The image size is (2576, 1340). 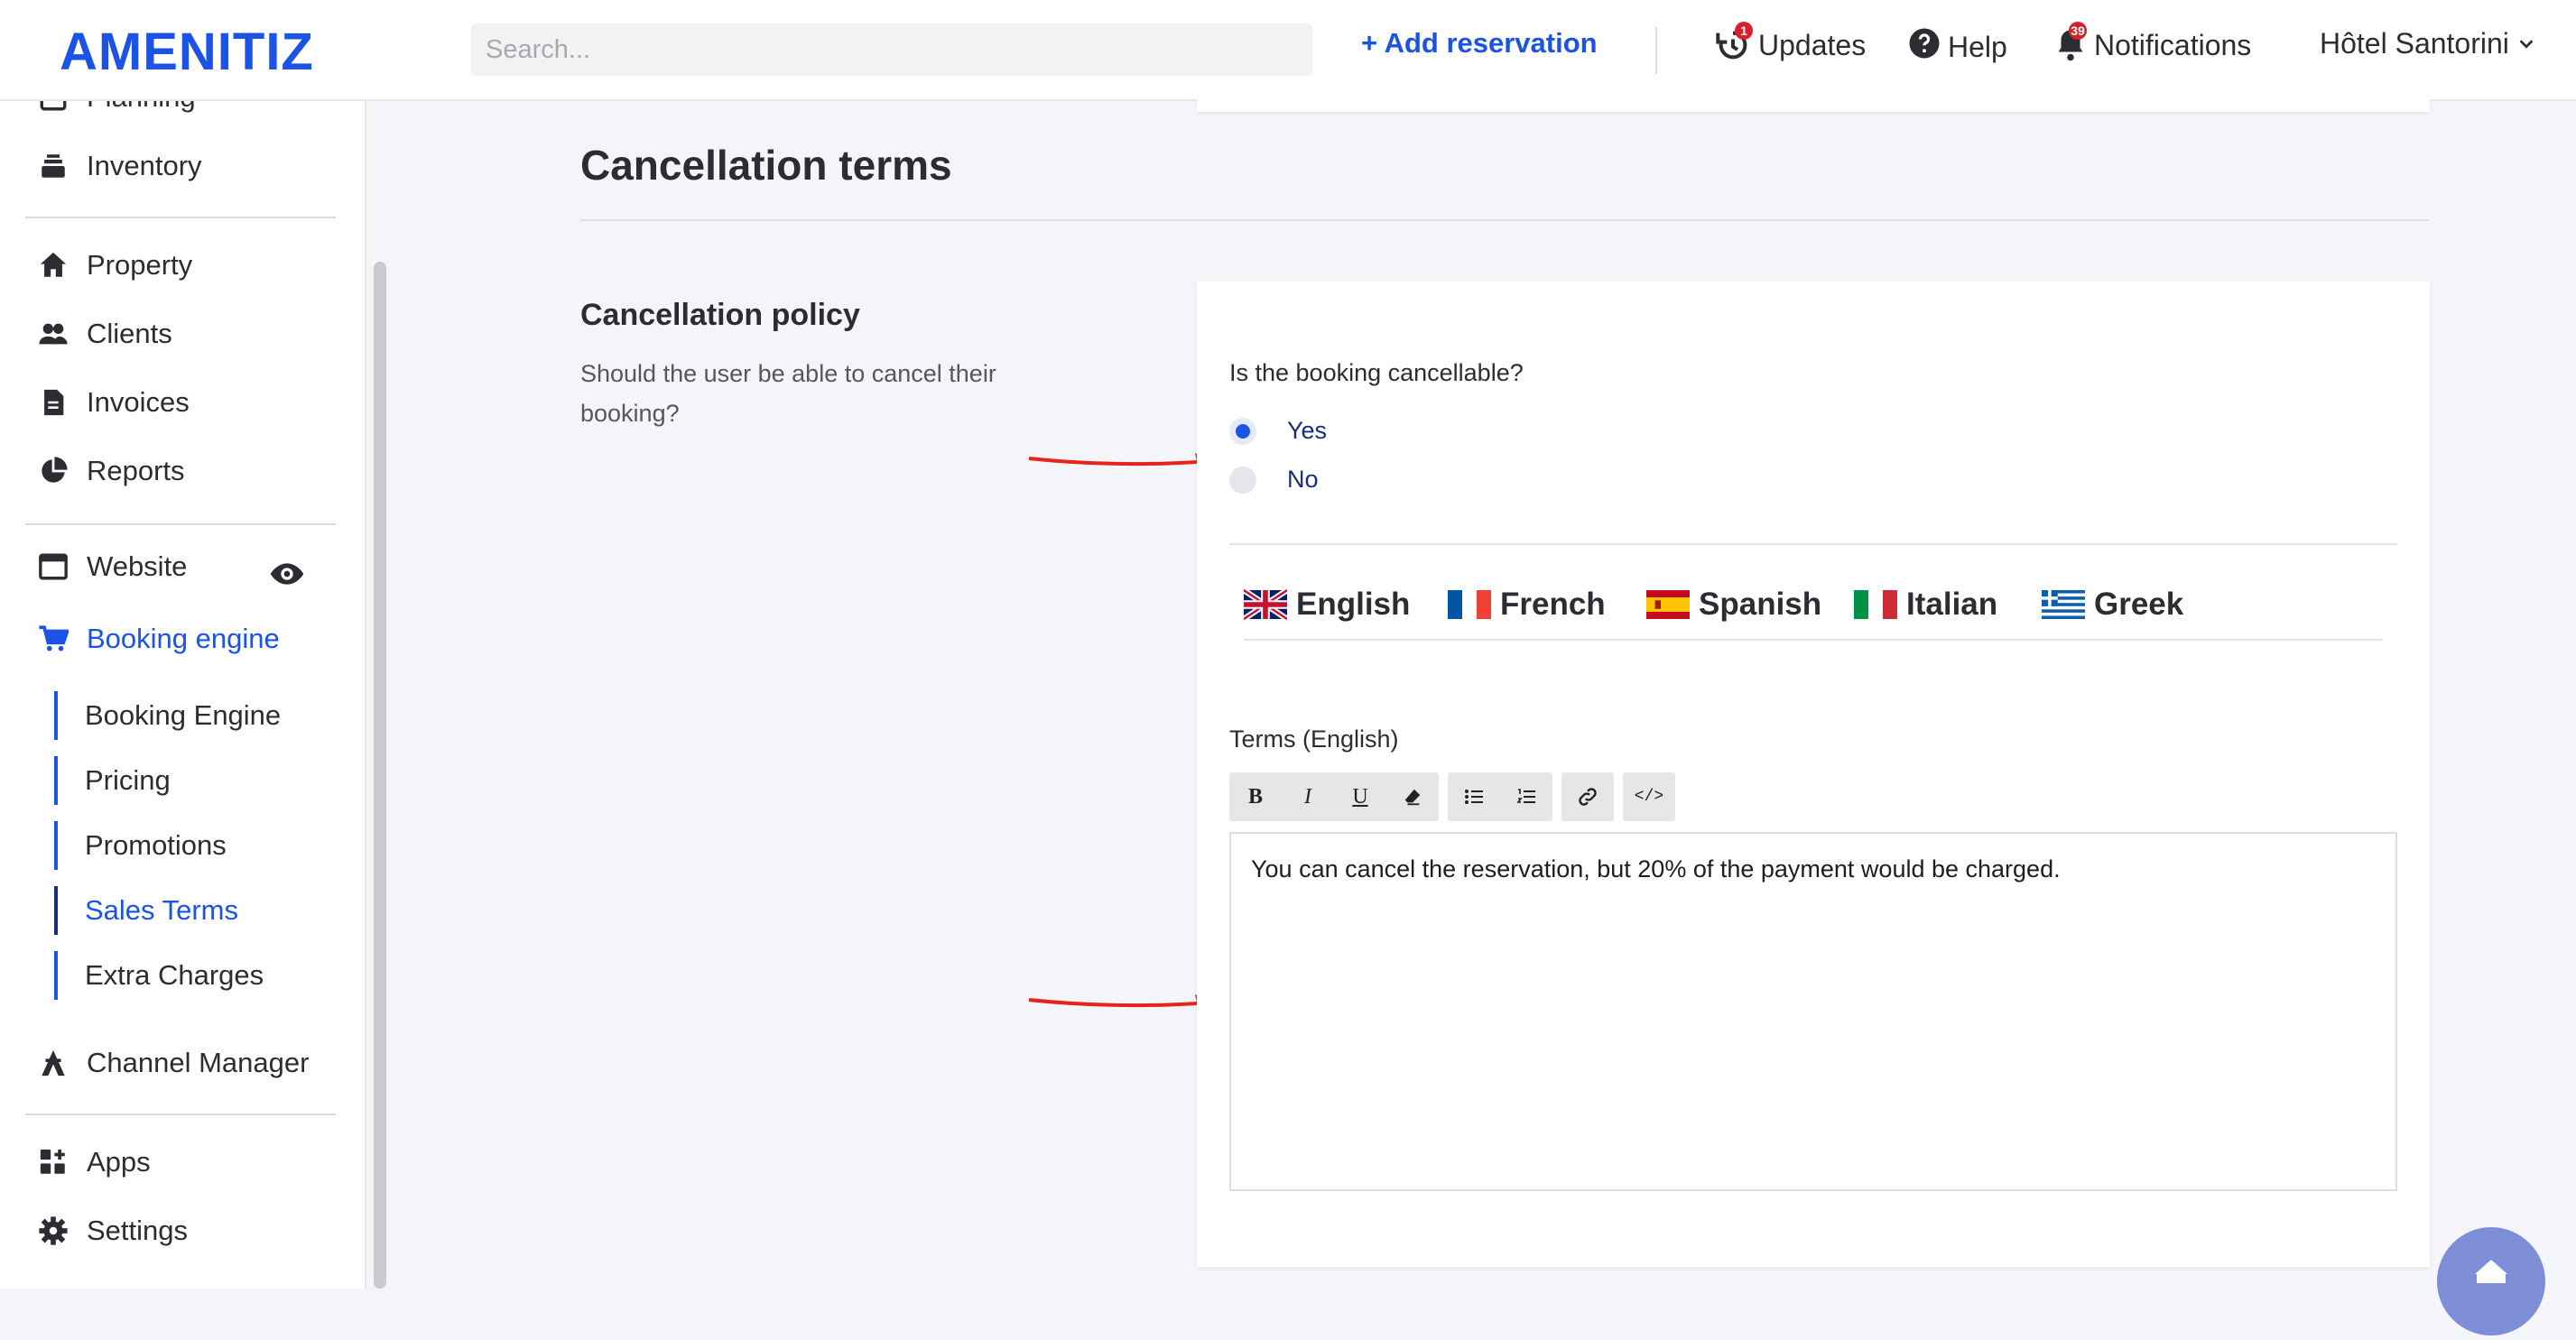 I want to click on sidebar-scrollbar, so click(x=380, y=775).